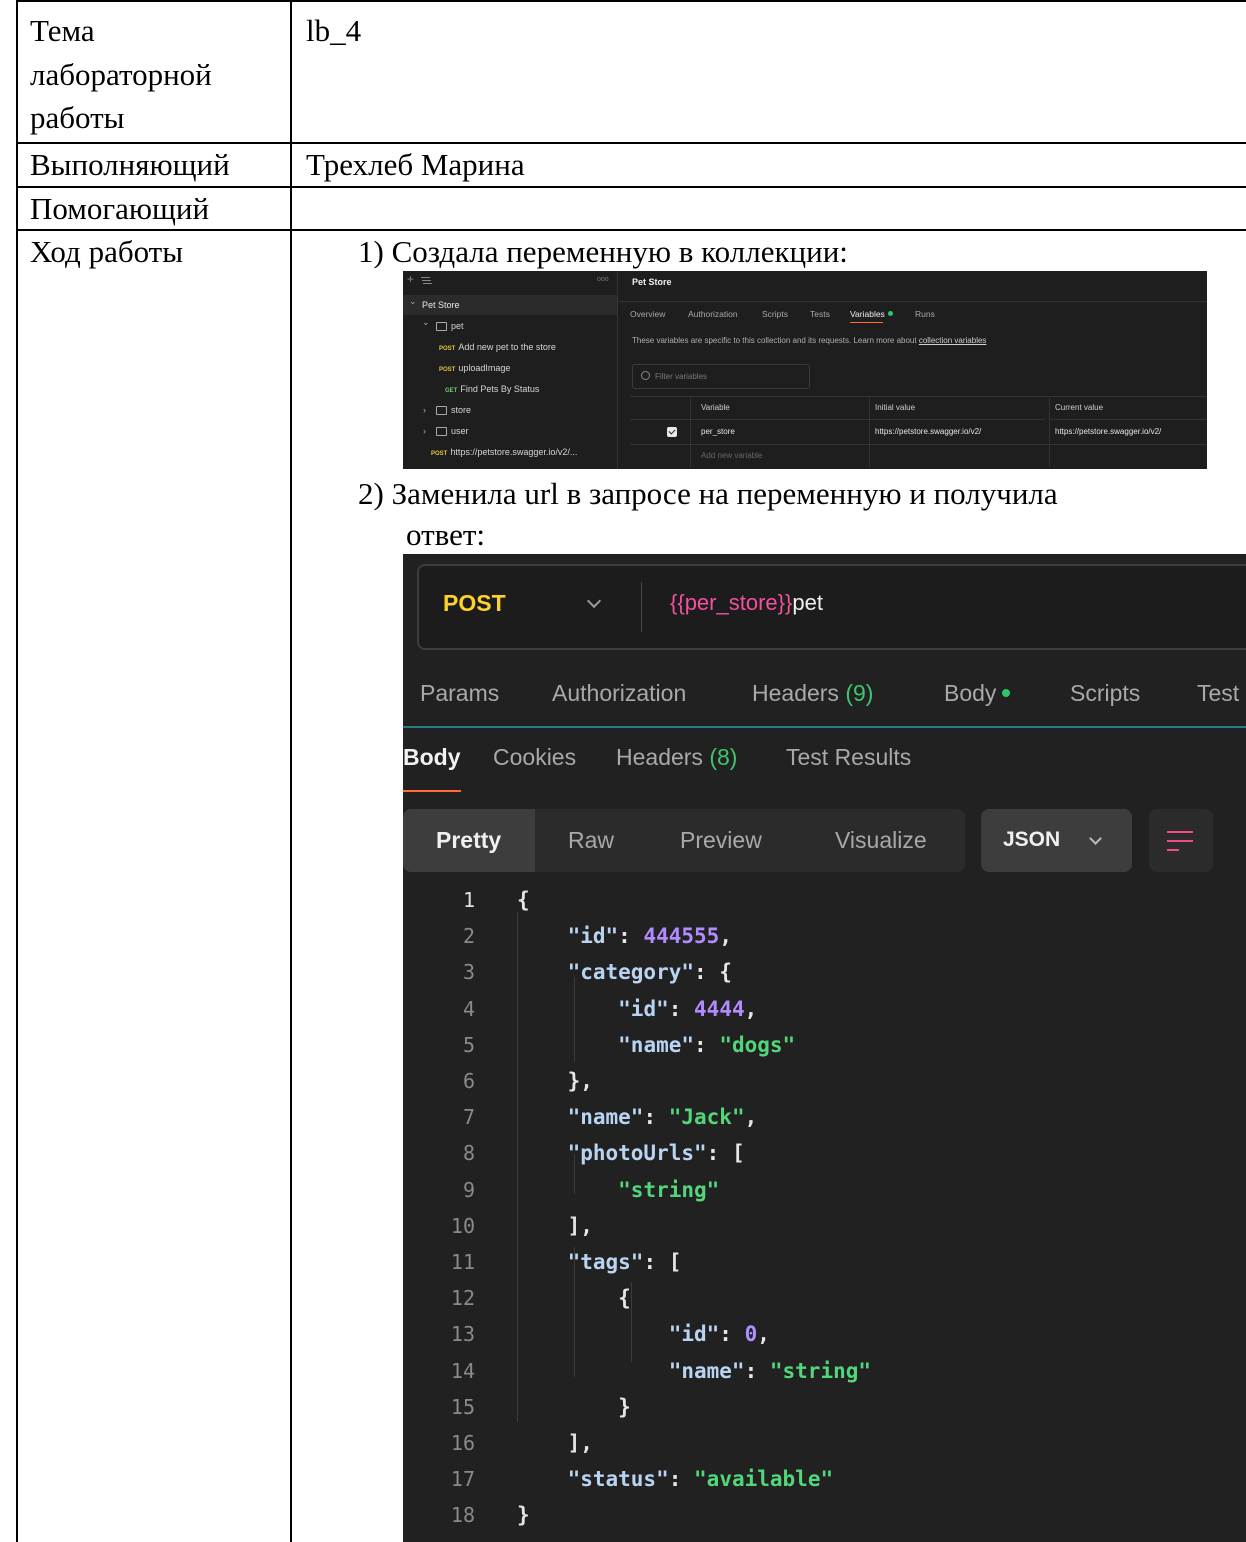 The image size is (1246, 1542). What do you see at coordinates (500, 389) in the screenshot?
I see `sidebar-item-label: Find Pets By Status` at bounding box center [500, 389].